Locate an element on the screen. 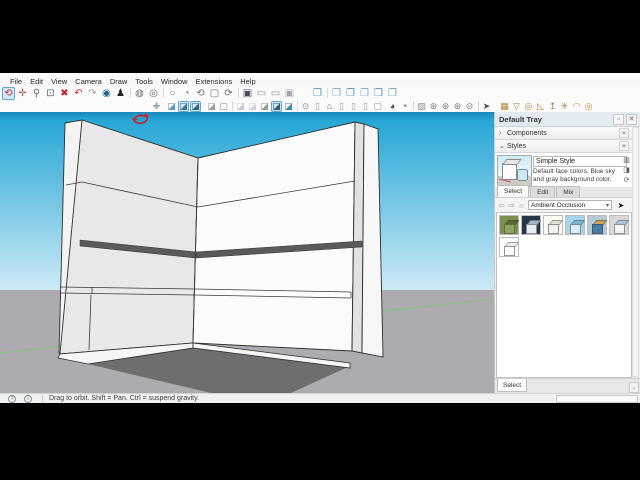 This screenshot has height=480, width=640. xray-icon: ◍ is located at coordinates (139, 93).